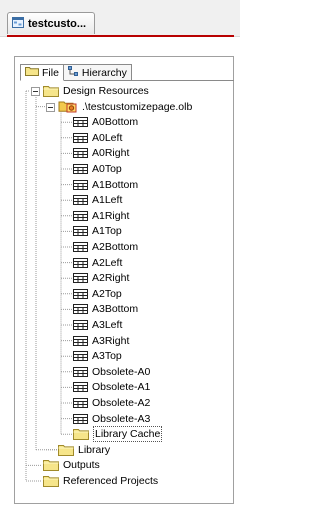 The height and width of the screenshot is (510, 320). Describe the element at coordinates (121, 403) in the screenshot. I see `tree-part-obsolete-a2-label: Obsolete-A2` at that location.